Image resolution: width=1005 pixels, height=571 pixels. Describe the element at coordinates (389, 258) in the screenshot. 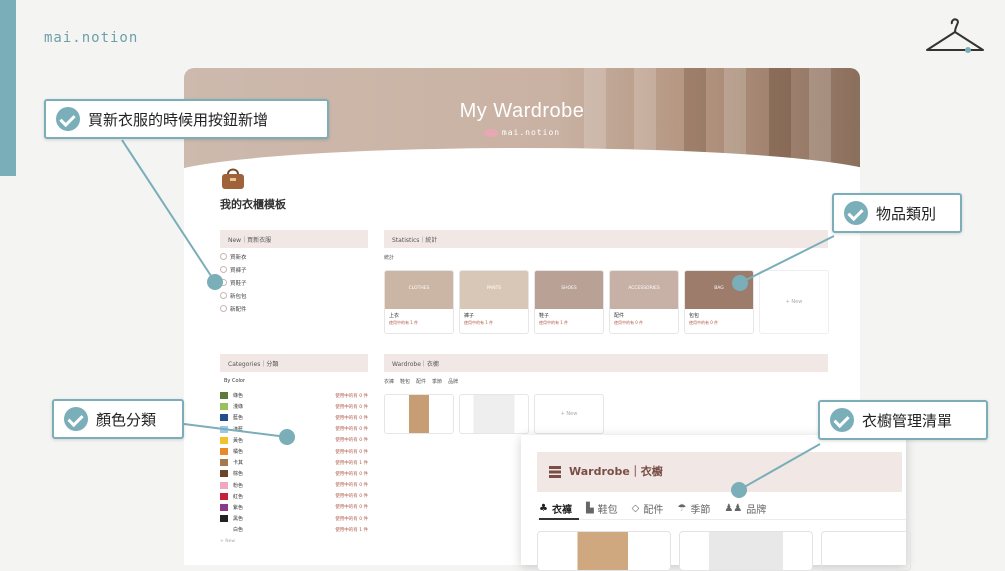

I see `stats-subhead: 統計` at that location.